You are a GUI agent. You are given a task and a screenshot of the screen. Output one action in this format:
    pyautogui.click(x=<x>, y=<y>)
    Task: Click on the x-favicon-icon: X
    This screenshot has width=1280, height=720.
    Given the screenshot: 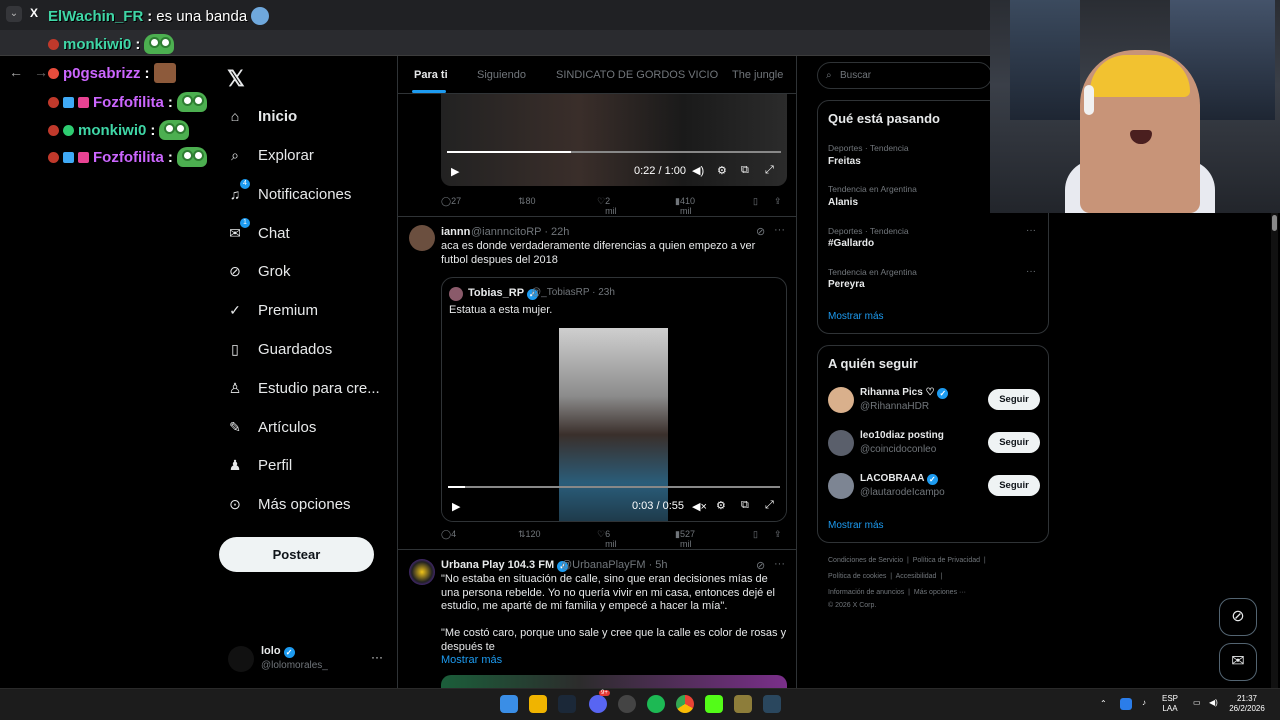 What is the action you would take?
    pyautogui.click(x=37, y=13)
    